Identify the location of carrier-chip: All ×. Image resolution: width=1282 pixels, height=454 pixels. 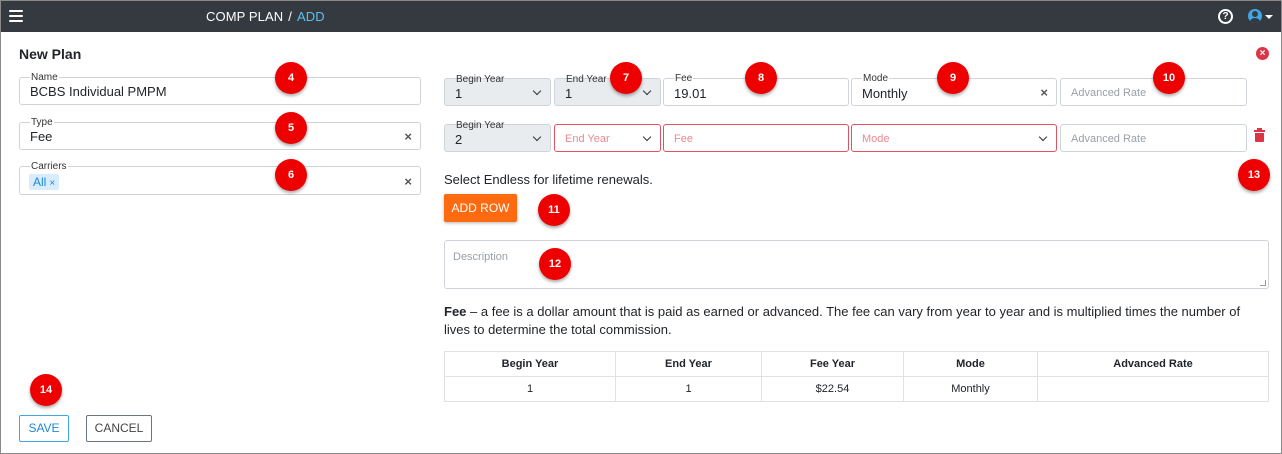
(44, 182).